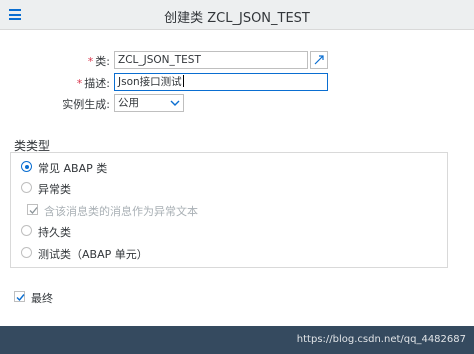 This screenshot has width=474, height=354. I want to click on checkbox-message-class-exception-text: 含该消息类的消息作为异常文本, so click(142, 211).